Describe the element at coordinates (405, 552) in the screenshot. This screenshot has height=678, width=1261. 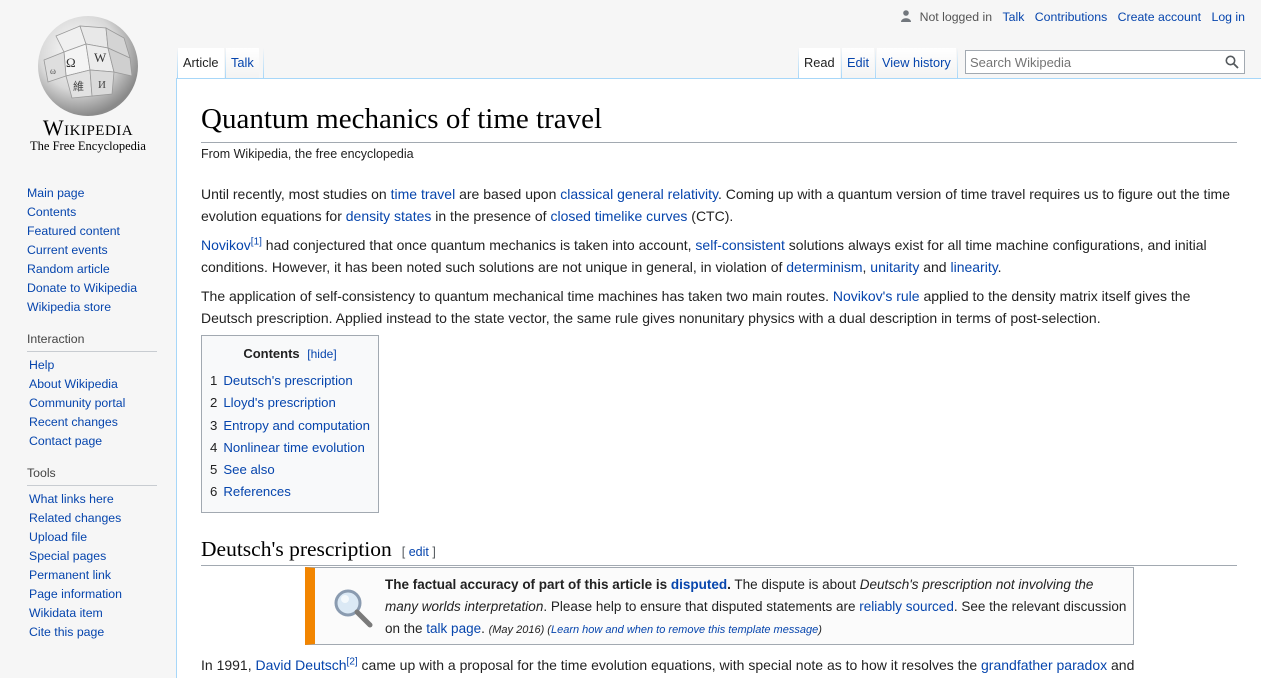
I see `bracket: [` at that location.